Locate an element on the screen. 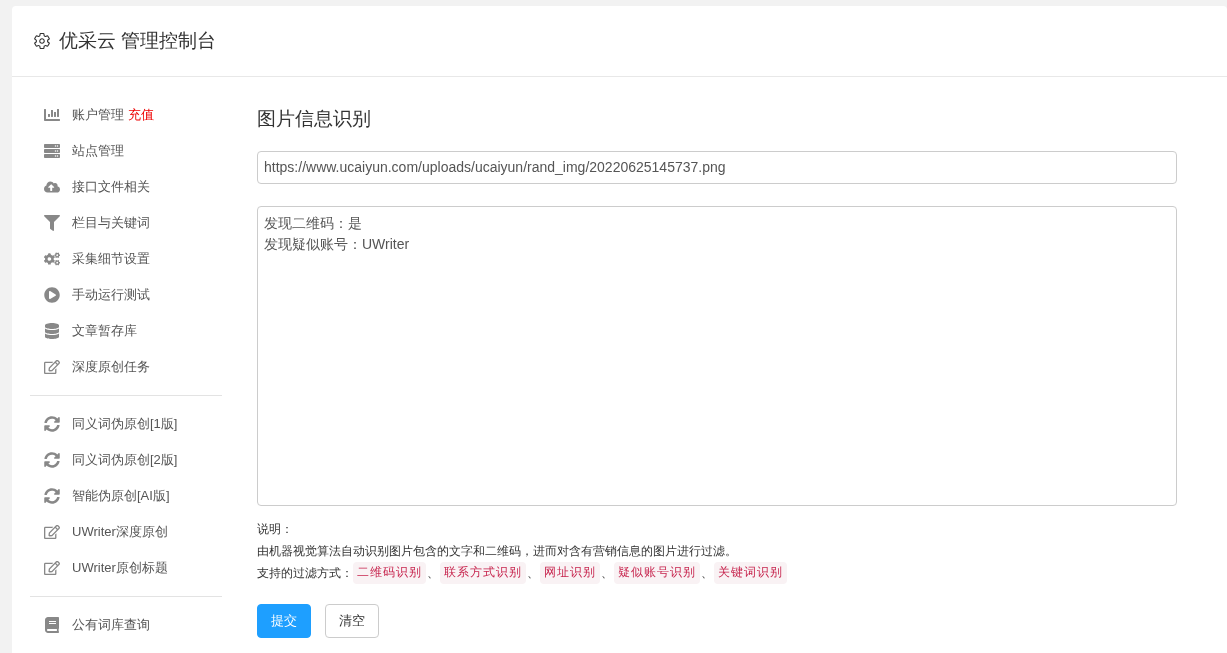 This screenshot has height=653, width=1227. filters-label: 支持的过滤方式： is located at coordinates (305, 573).